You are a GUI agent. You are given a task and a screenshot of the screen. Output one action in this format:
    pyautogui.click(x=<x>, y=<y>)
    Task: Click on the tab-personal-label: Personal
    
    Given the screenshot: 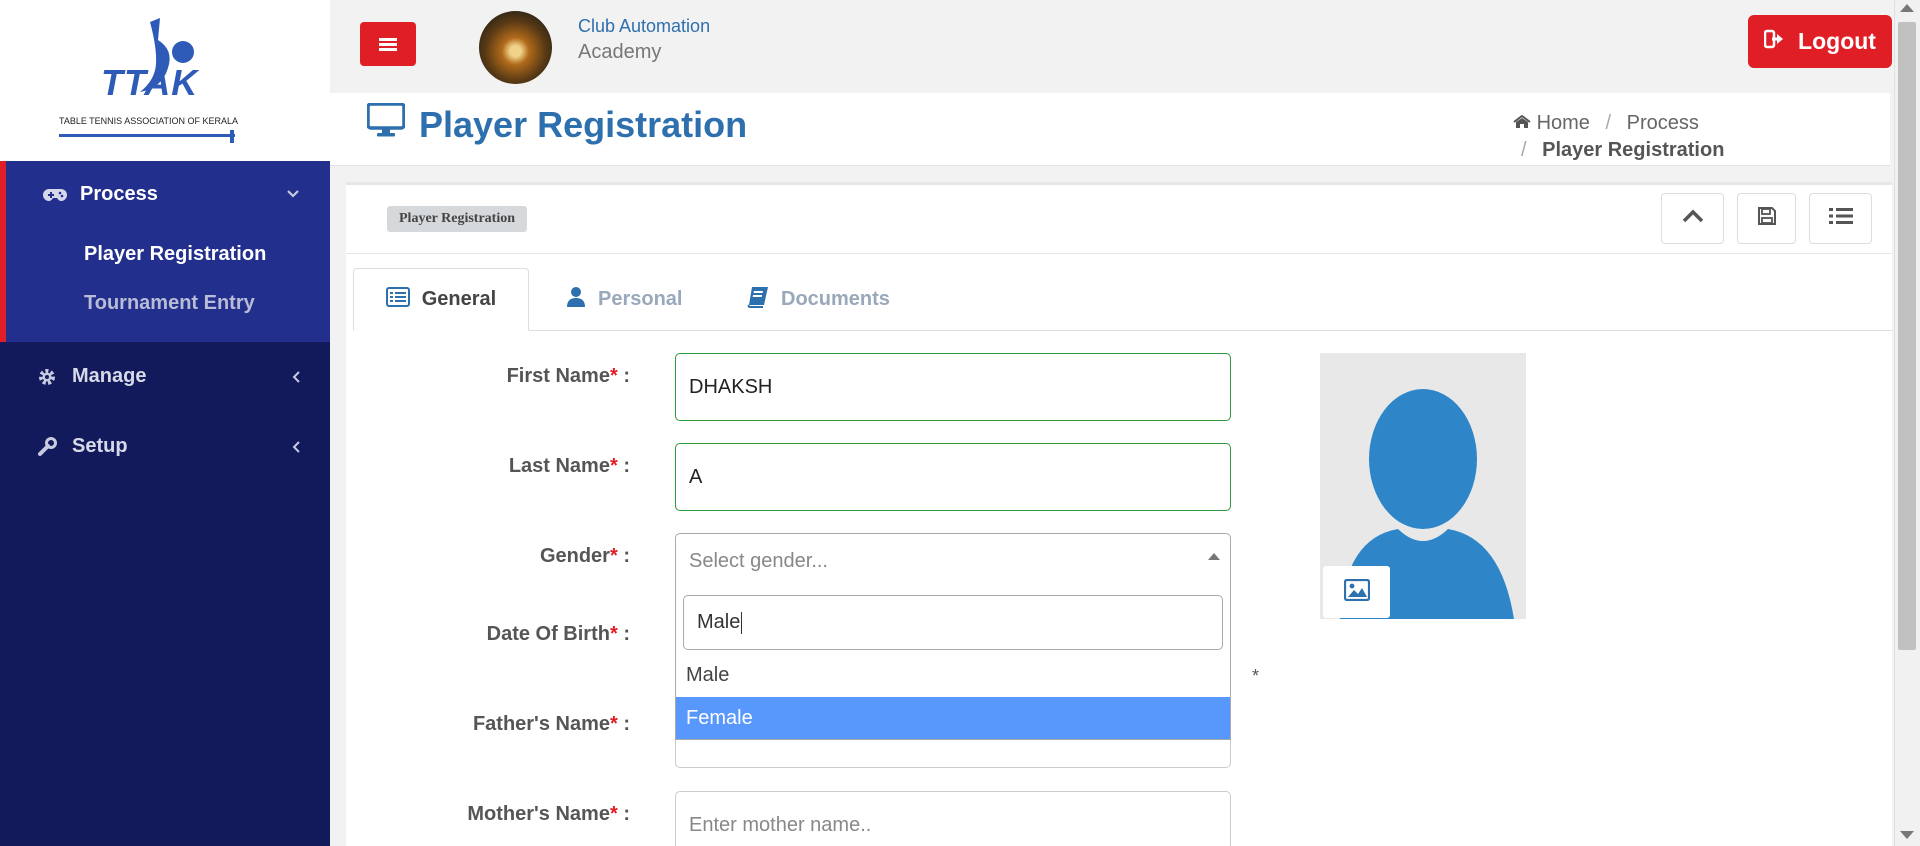 What is the action you would take?
    pyautogui.click(x=640, y=299)
    